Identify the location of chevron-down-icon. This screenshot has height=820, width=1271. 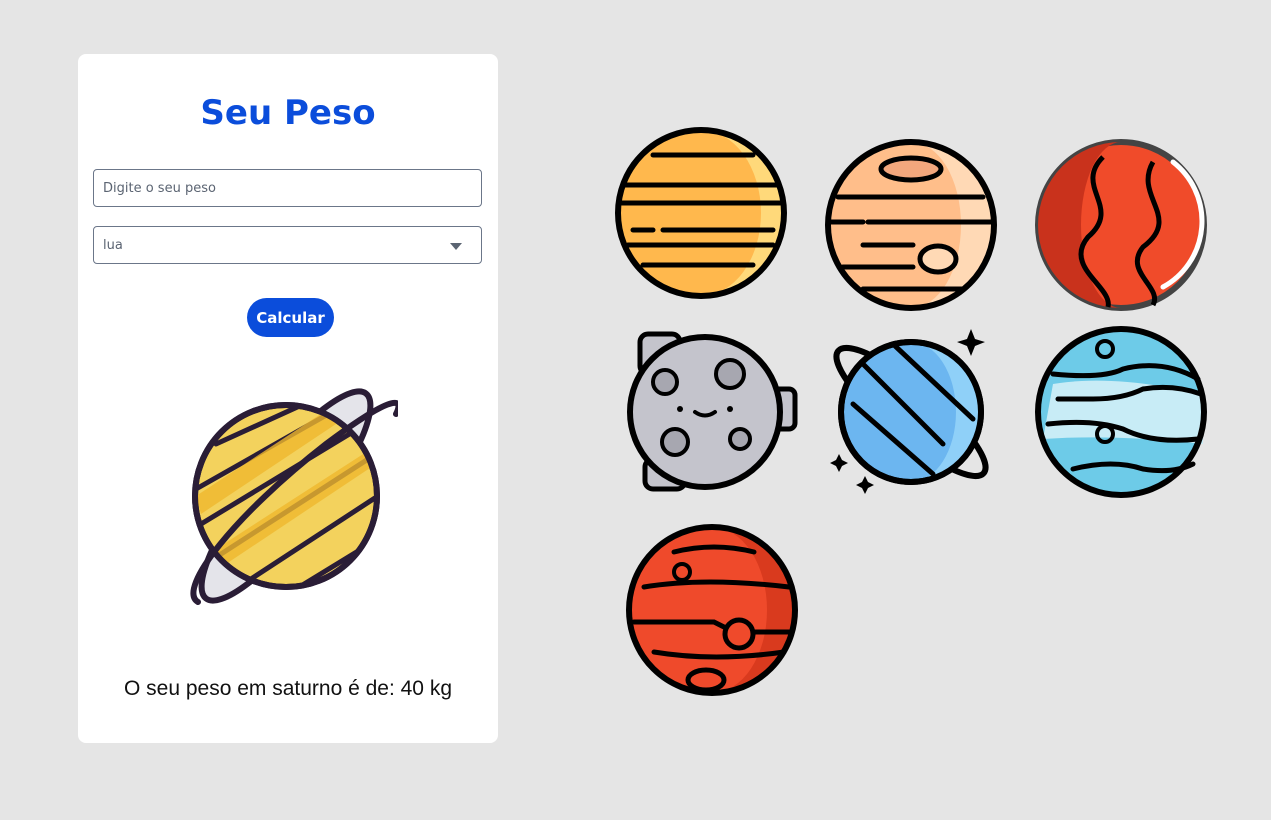
(456, 246).